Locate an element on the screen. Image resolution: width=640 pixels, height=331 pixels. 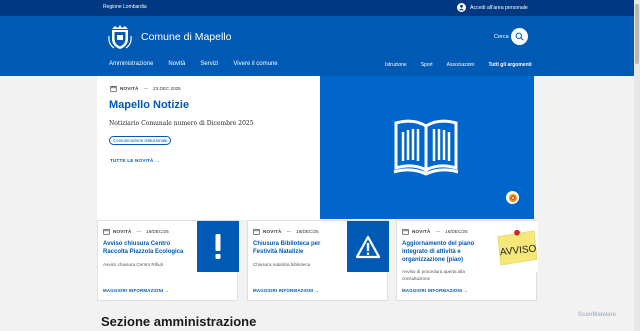
login-label: Accedi all'area personale is located at coordinates (499, 7).